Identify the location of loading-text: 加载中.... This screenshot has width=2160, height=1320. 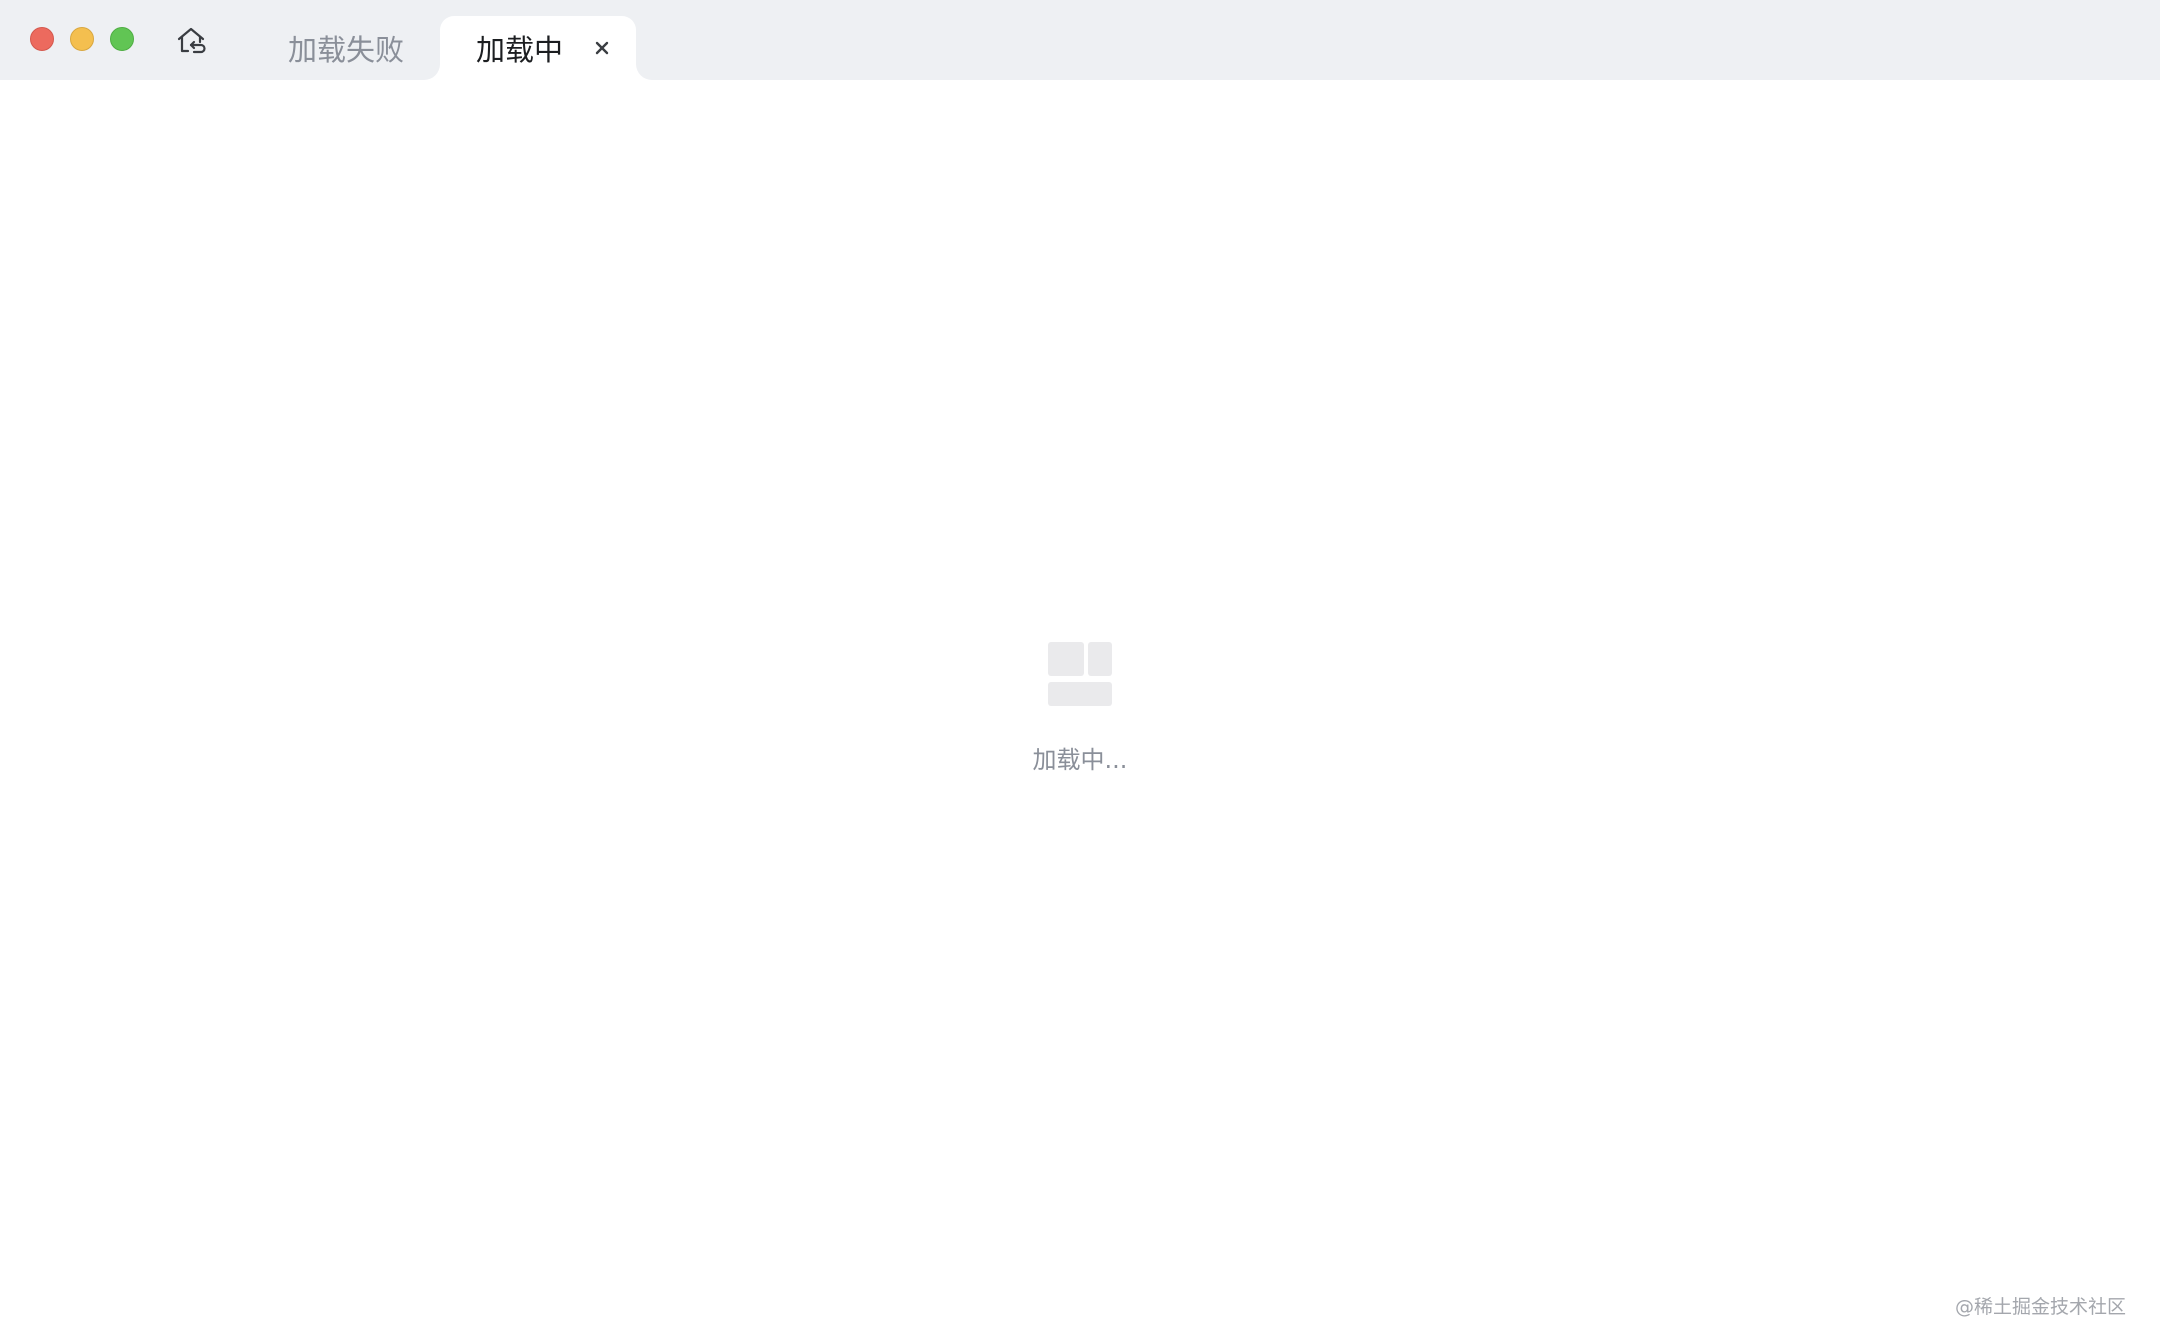
(1080, 760).